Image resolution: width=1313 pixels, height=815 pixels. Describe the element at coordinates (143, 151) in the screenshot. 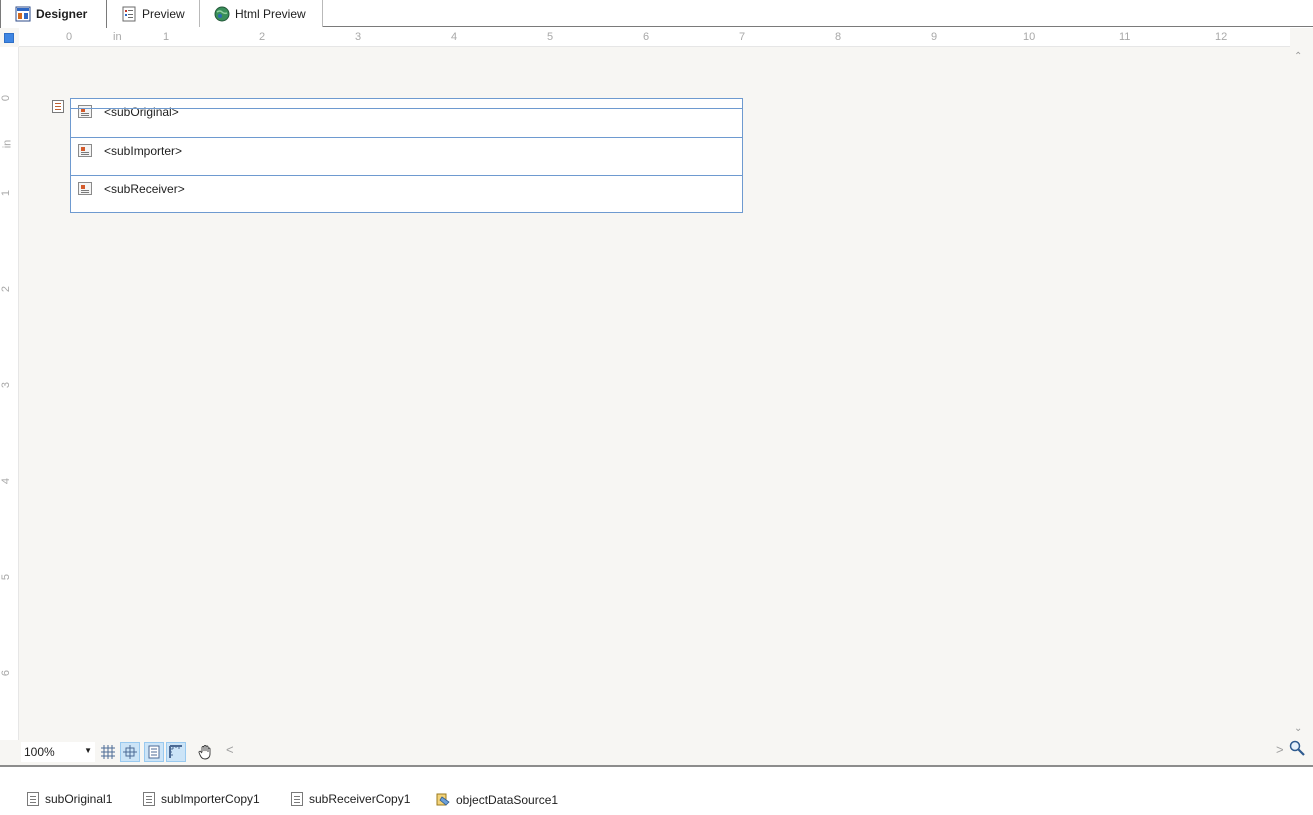

I see `subreport-label: <subImporter>` at that location.